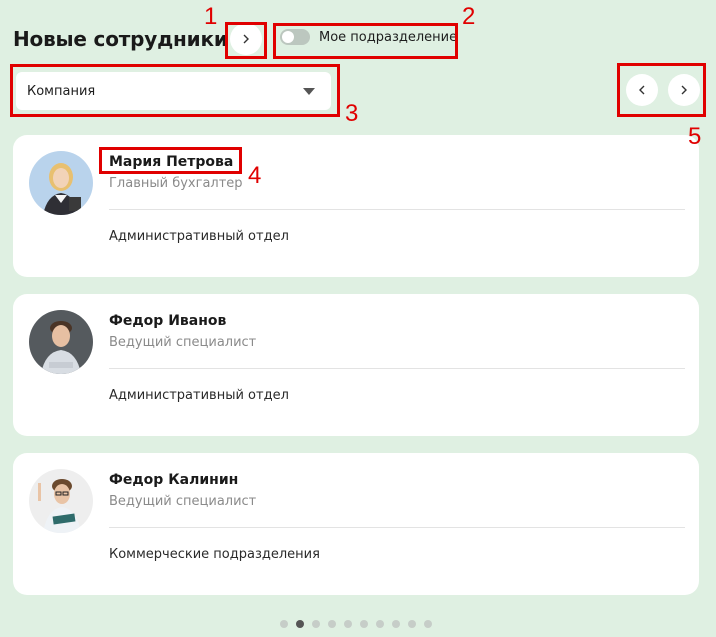 The height and width of the screenshot is (637, 716). Describe the element at coordinates (214, 554) in the screenshot. I see `employee-department: Коммерческие подразделения` at that location.